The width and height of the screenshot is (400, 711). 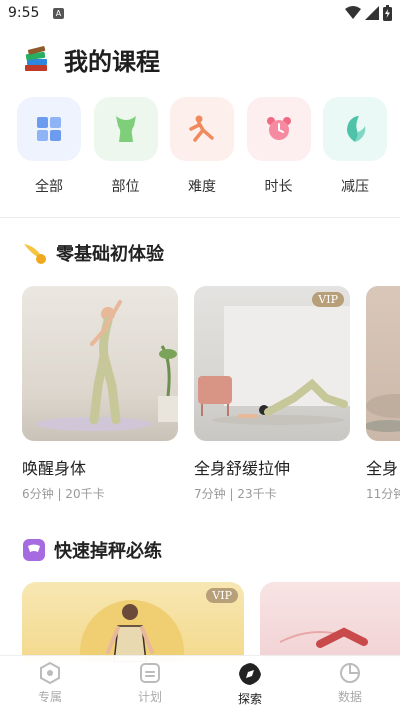 What do you see at coordinates (54, 468) in the screenshot?
I see `course-name: 唤醒身体` at bounding box center [54, 468].